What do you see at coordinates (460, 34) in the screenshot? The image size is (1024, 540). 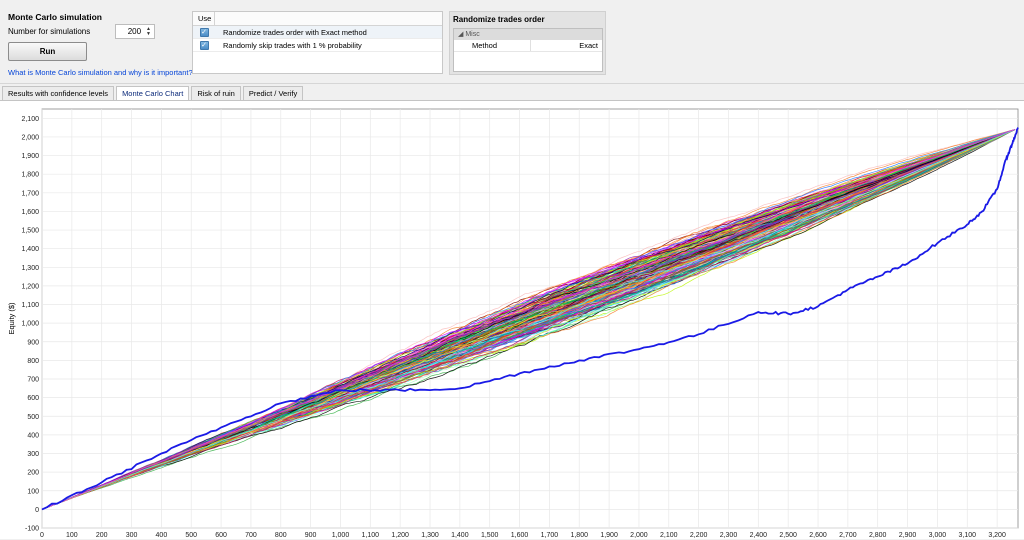 I see `collapse-triangle-icon: ◢` at bounding box center [460, 34].